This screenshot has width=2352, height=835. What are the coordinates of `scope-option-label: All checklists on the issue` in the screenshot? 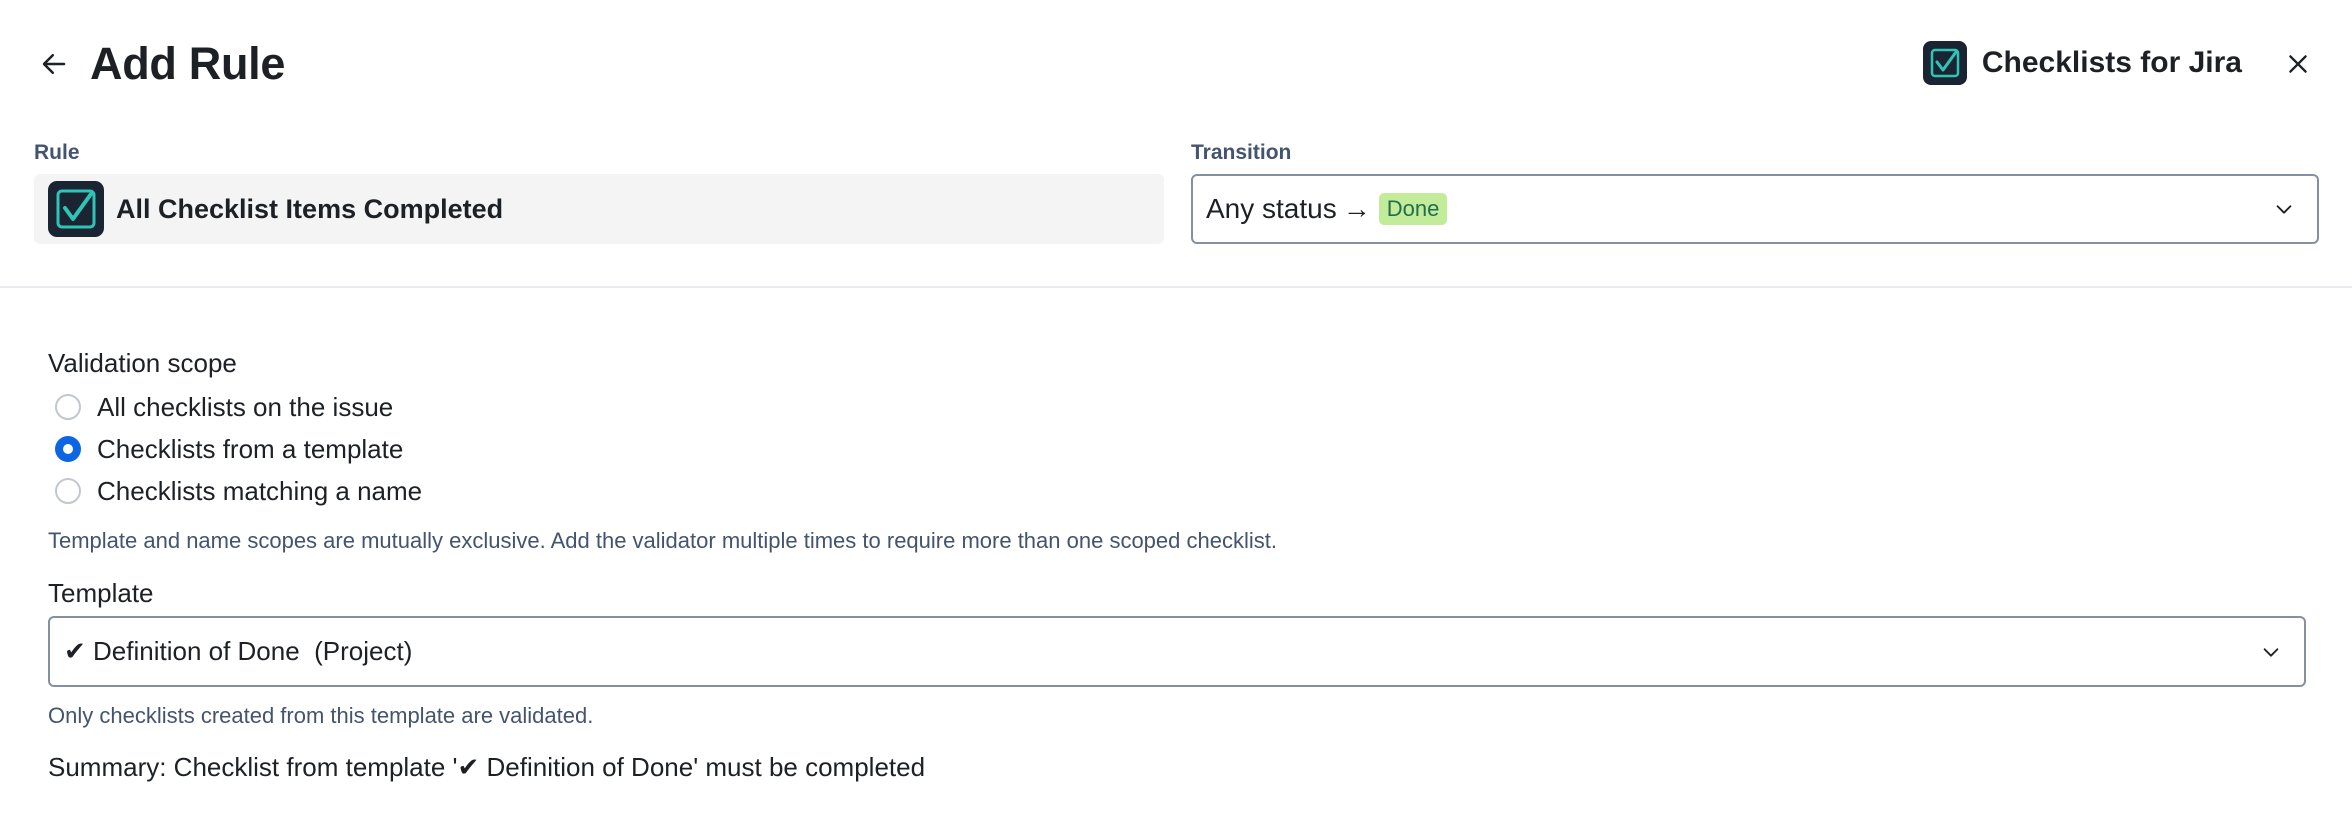 It's located at (245, 406).